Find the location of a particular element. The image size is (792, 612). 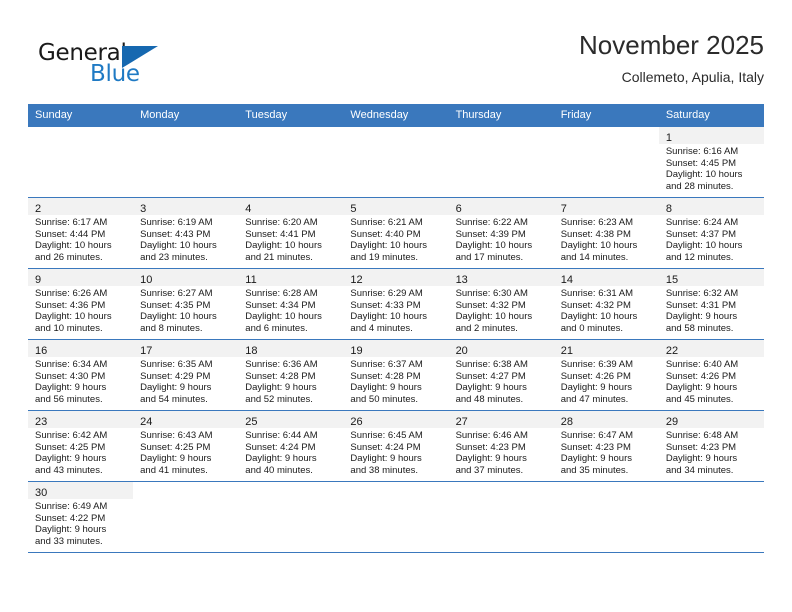

day-number-bar: 17 is located at coordinates (186, 348).